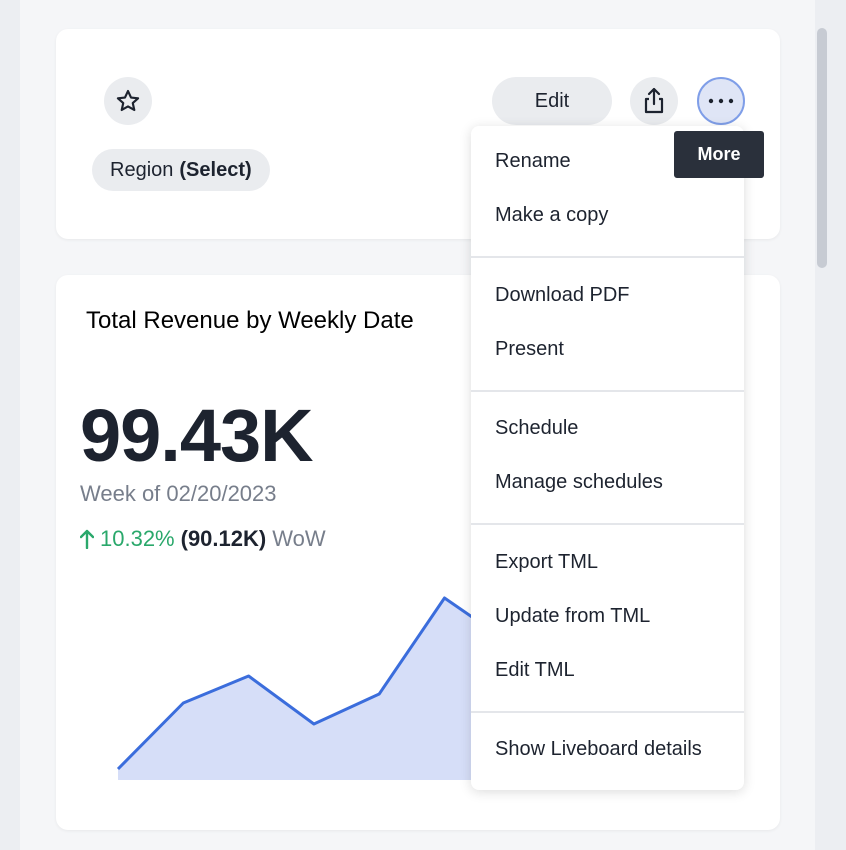  What do you see at coordinates (314, 689) in the screenshot?
I see `sparkline-area` at bounding box center [314, 689].